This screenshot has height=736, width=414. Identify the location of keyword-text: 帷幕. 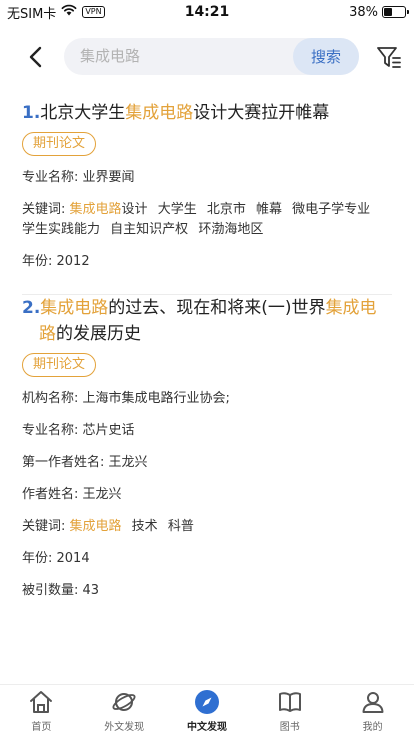
(269, 209).